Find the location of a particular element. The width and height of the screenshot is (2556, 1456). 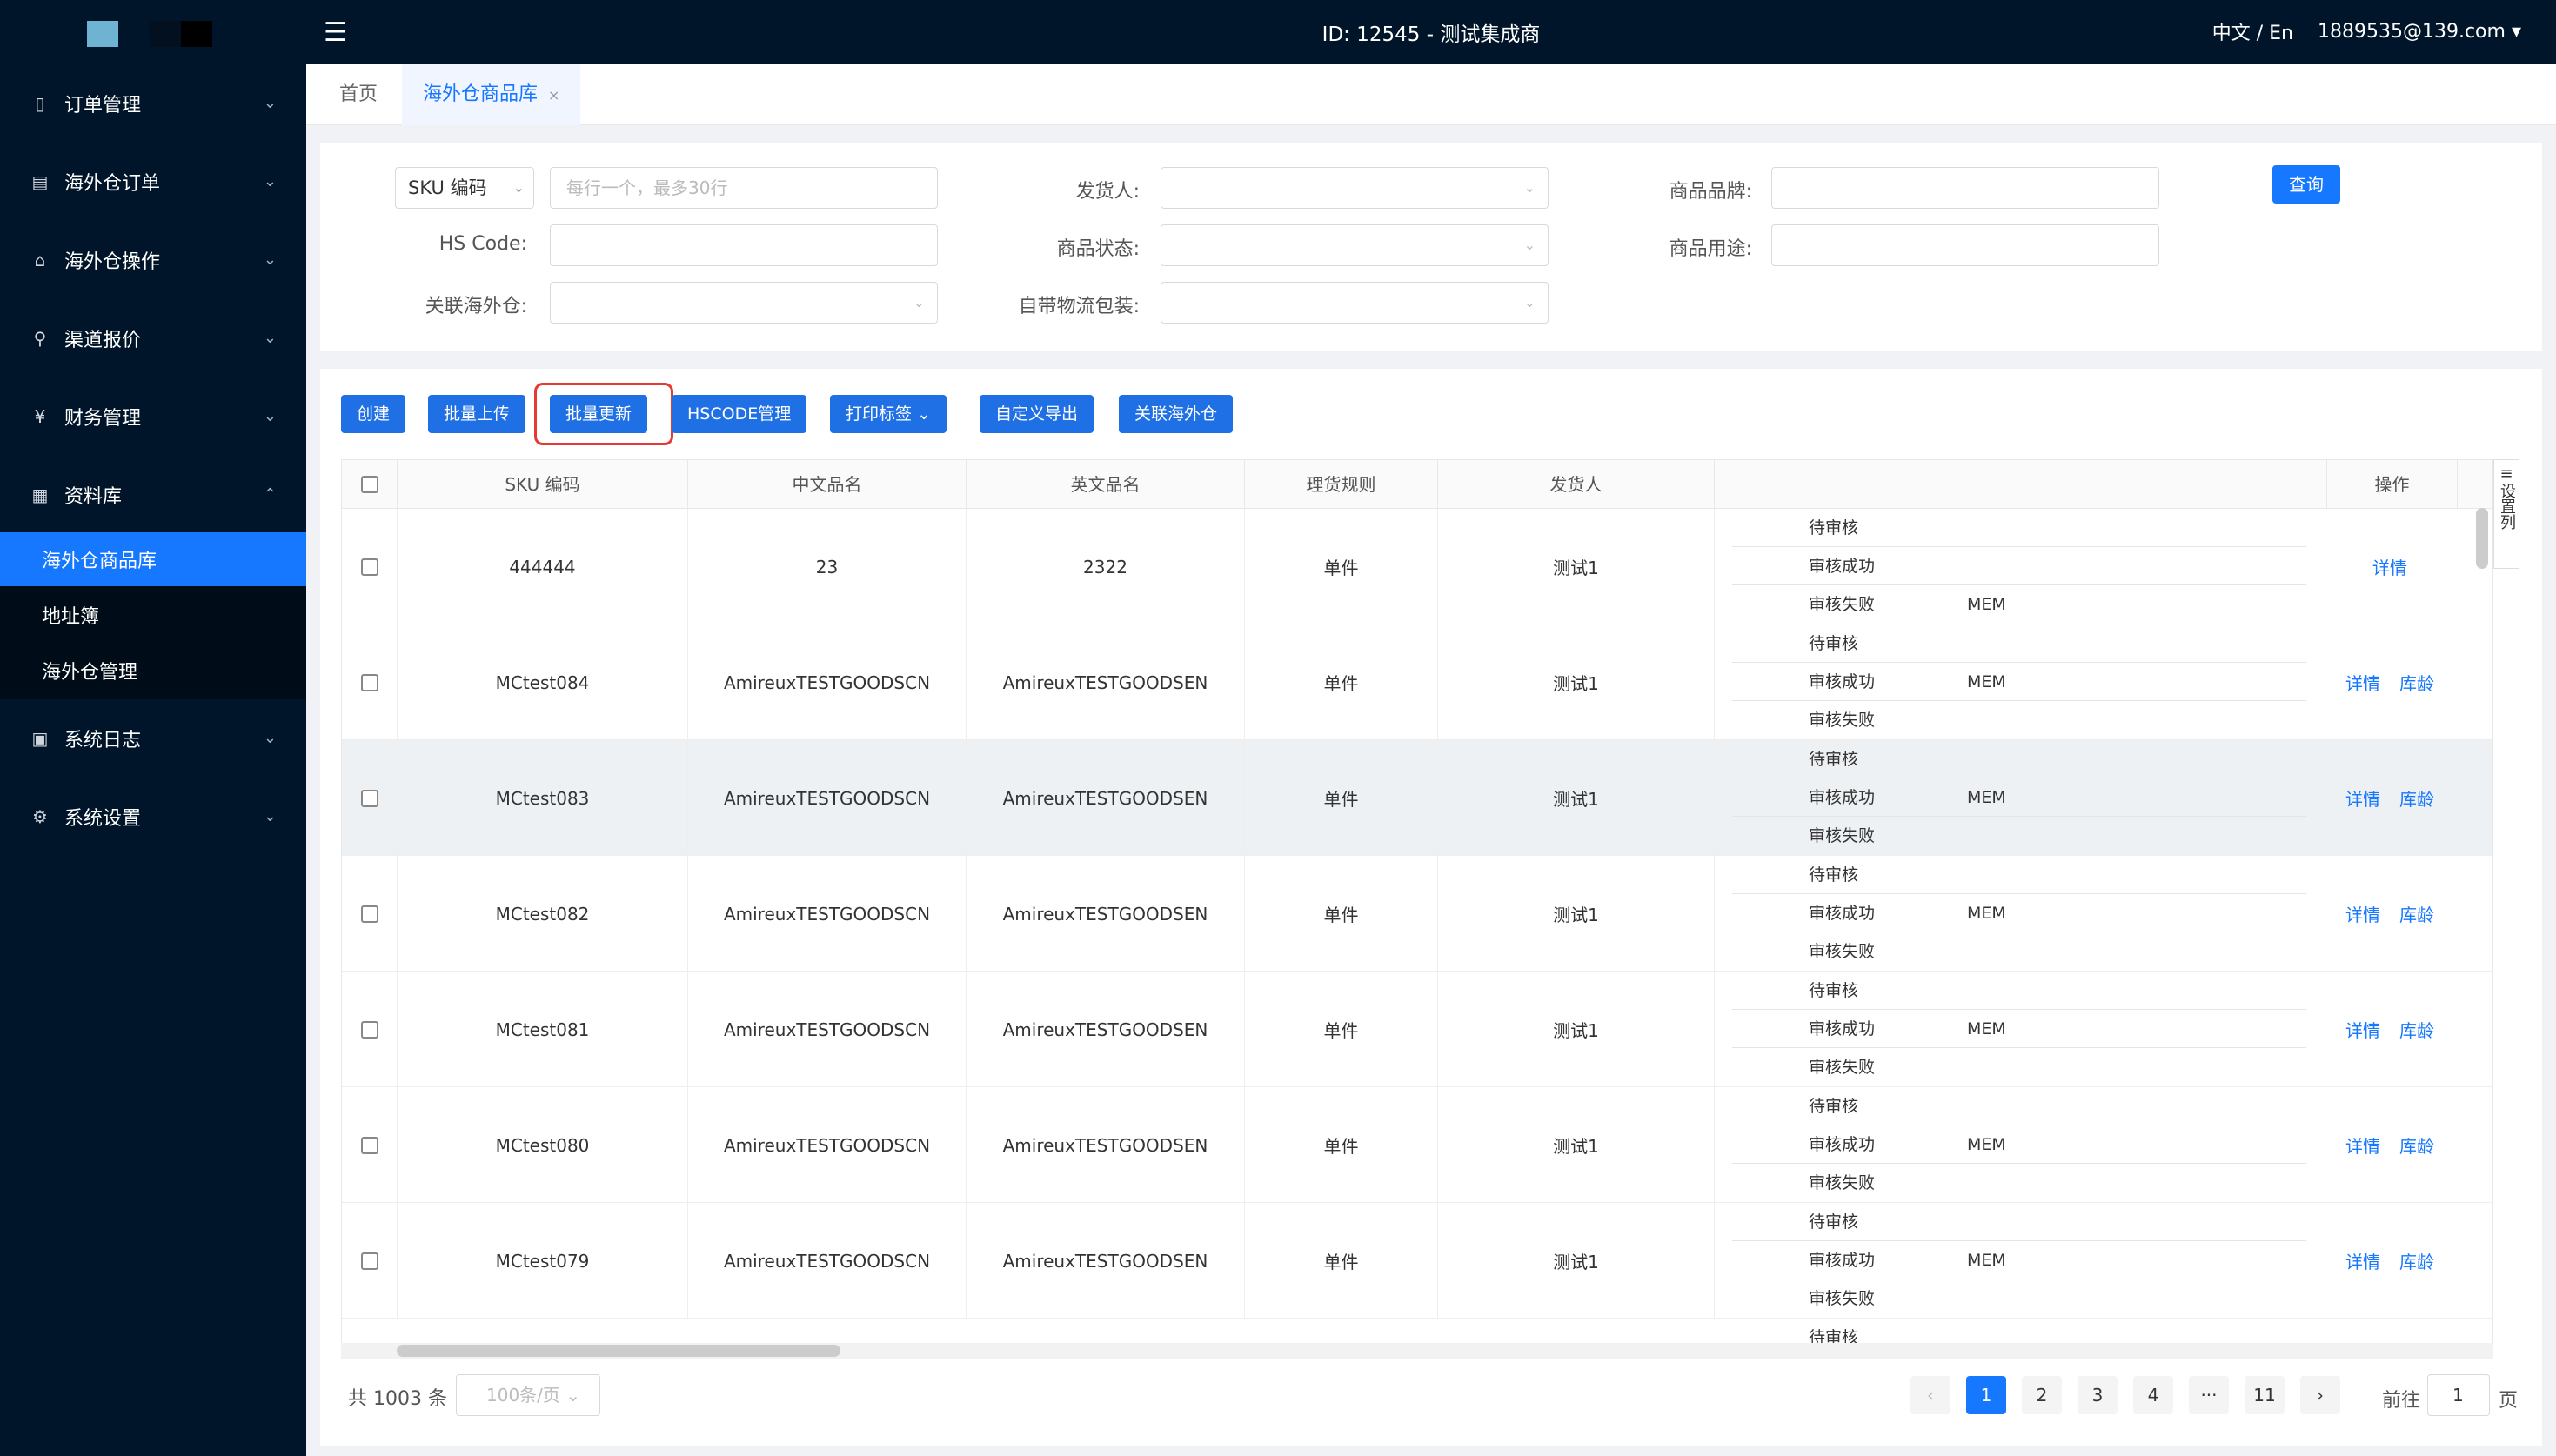

page-11: 11 is located at coordinates (2265, 1395).